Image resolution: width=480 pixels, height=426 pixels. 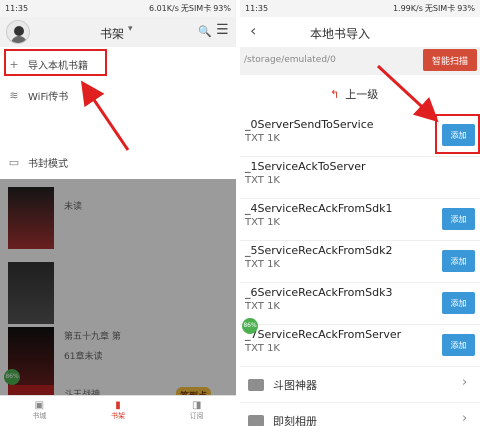 What do you see at coordinates (319, 292) in the screenshot?
I see `file-name: _6ServiceRecAckFromSdk3` at bounding box center [319, 292].